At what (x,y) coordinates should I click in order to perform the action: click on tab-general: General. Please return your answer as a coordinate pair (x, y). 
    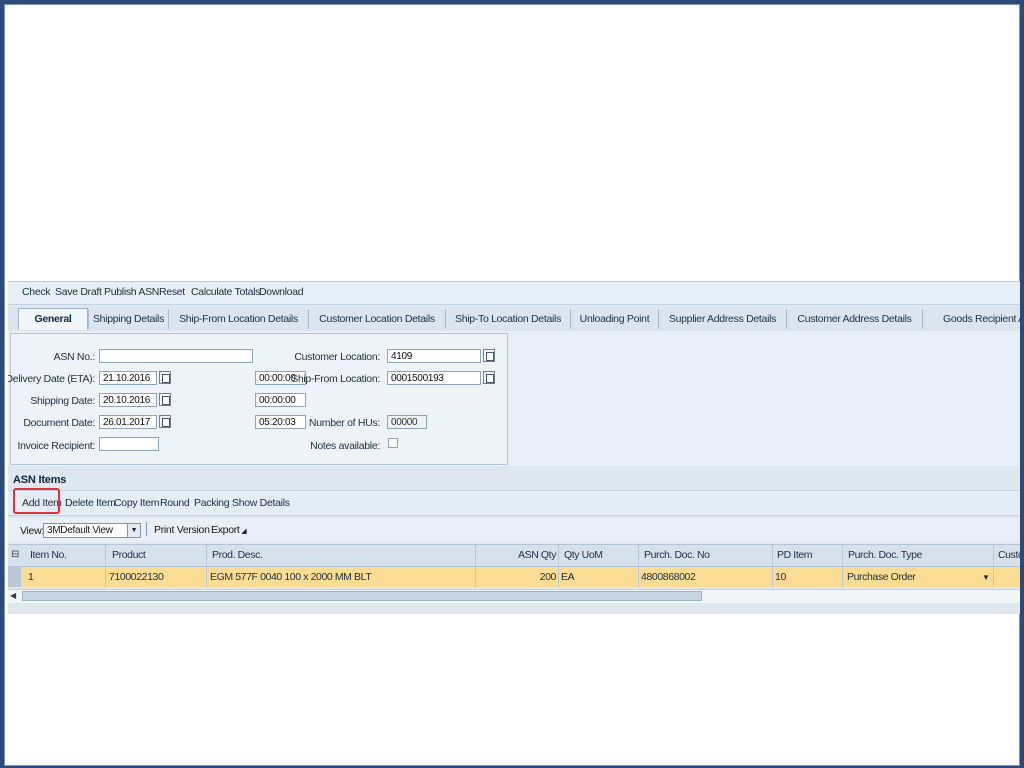
    Looking at the image, I should click on (53, 319).